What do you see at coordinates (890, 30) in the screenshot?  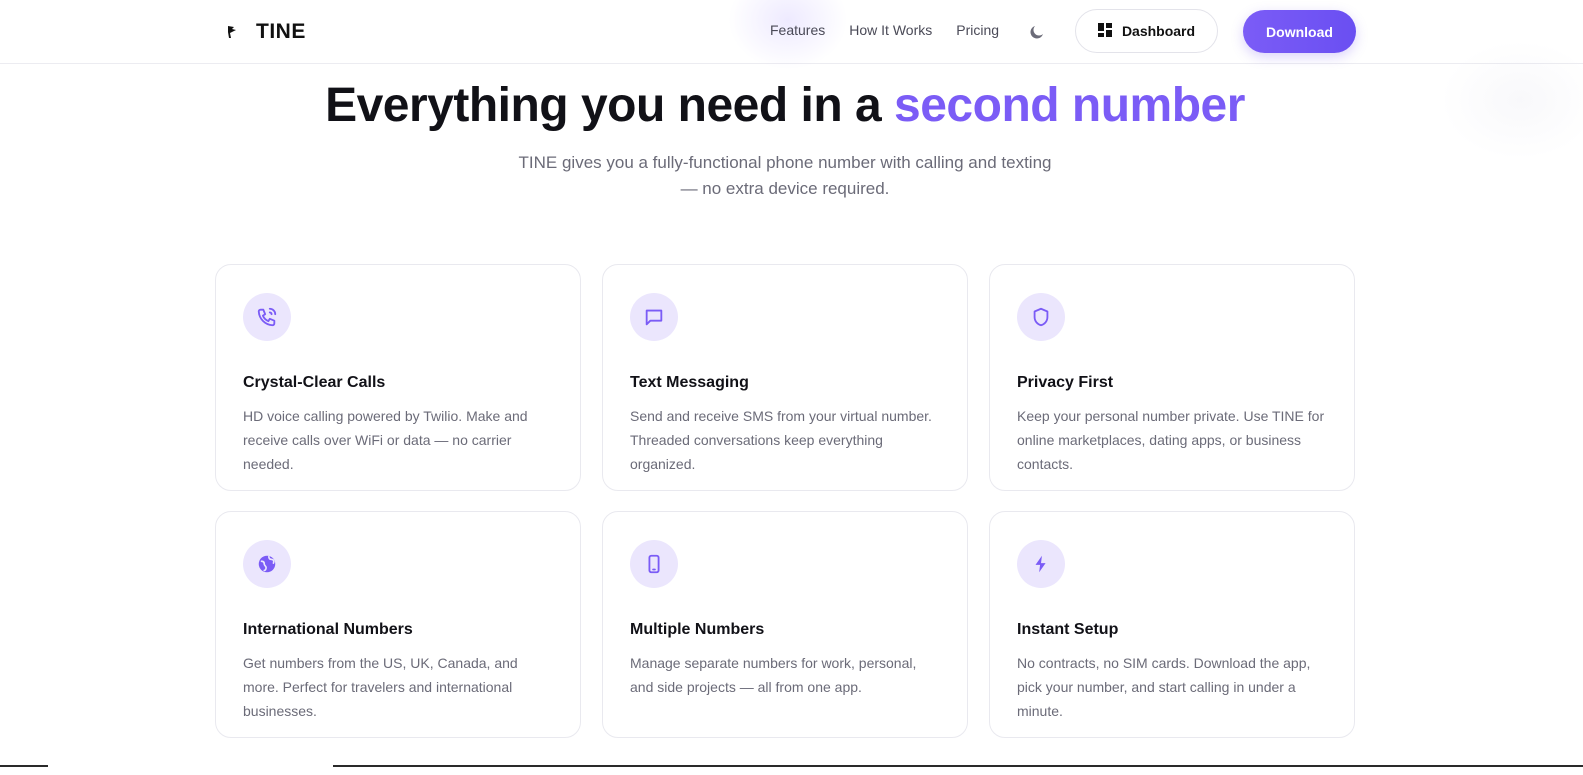 I see `nav-link-how-it-works: How It Works` at bounding box center [890, 30].